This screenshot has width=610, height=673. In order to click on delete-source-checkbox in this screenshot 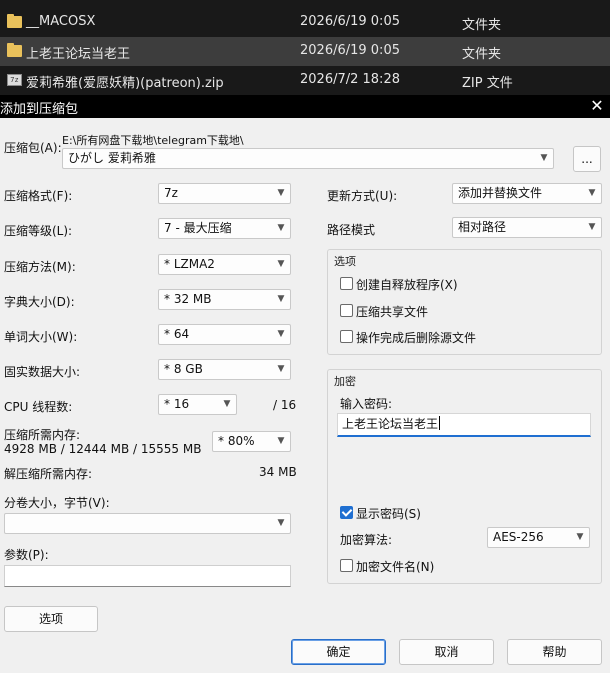, I will do `click(346, 336)`.